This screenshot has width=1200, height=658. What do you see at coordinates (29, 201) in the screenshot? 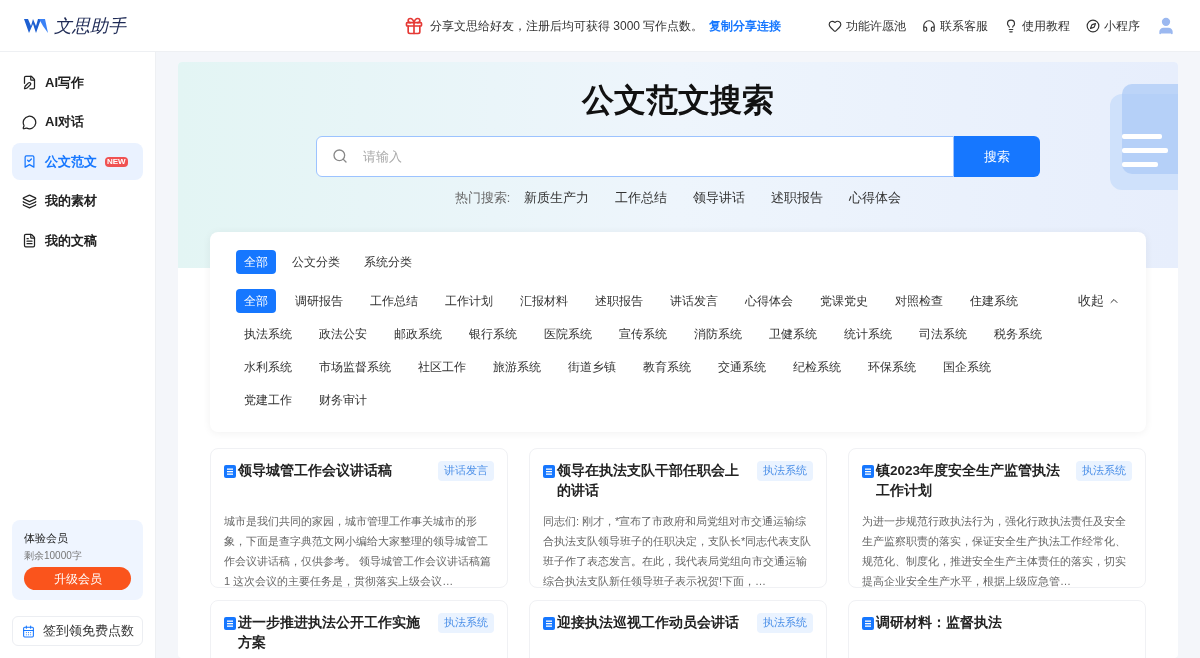
I see `layers-icon` at bounding box center [29, 201].